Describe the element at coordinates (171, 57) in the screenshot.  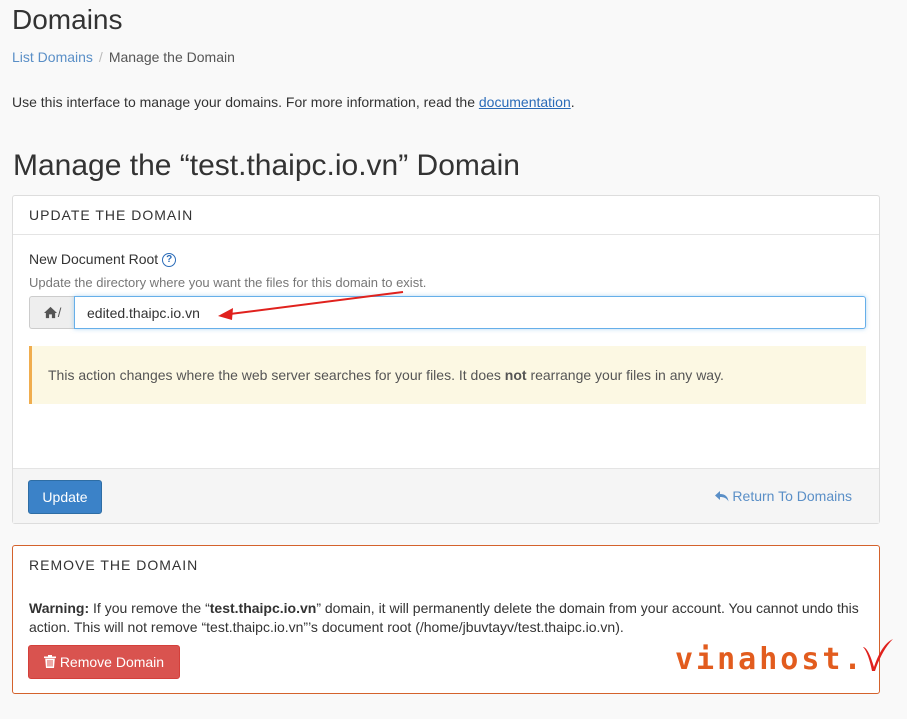
I see `breadcrumb-current: Manage the Domain` at that location.